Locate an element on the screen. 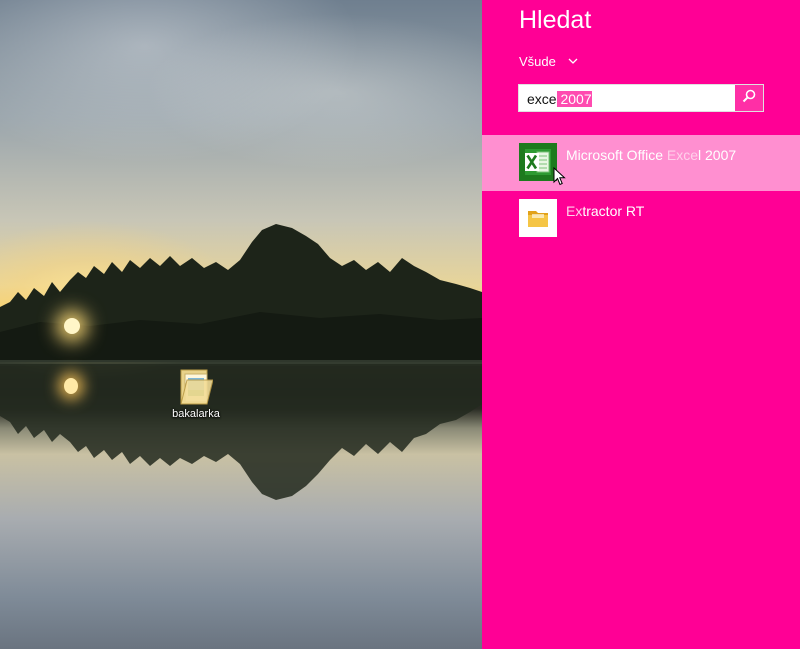  search-scope-dropdown: Všude is located at coordinates (548, 61).